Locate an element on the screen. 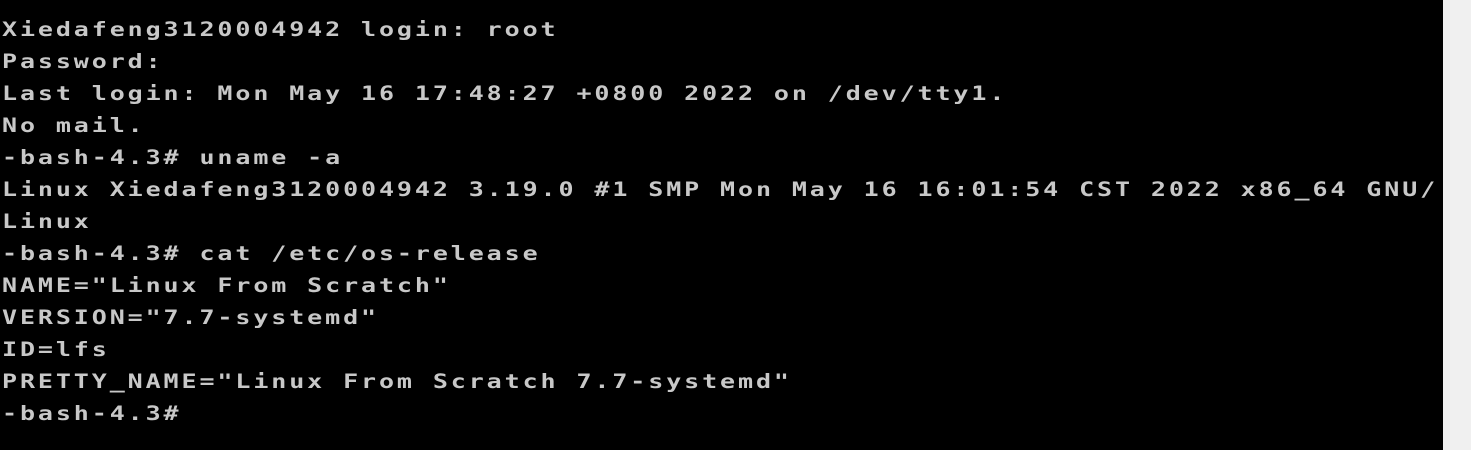 Image resolution: width=1471 pixels, height=450 pixels. console-line-login: Xiedafeng3120004942 login: root is located at coordinates (280, 29).